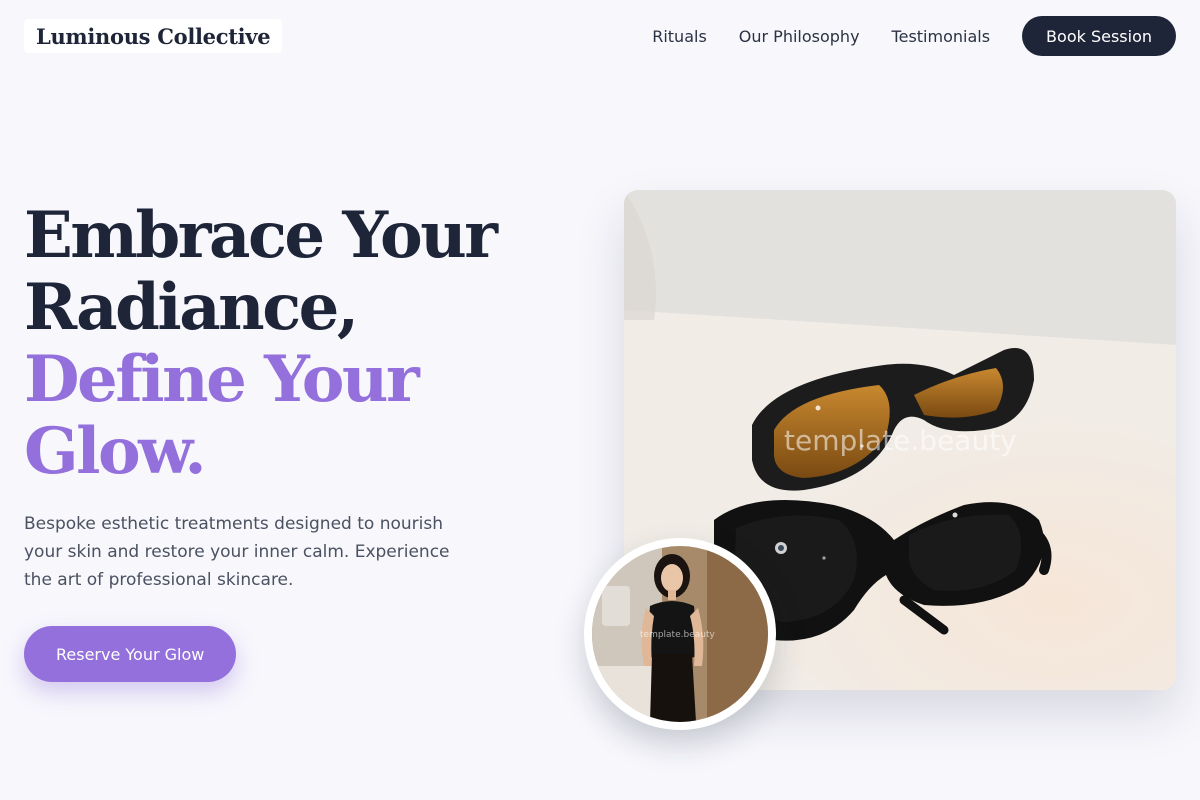 Image resolution: width=1200 pixels, height=800 pixels. Describe the element at coordinates (191, 307) in the screenshot. I see `headline-line-2: Radiance,` at that location.